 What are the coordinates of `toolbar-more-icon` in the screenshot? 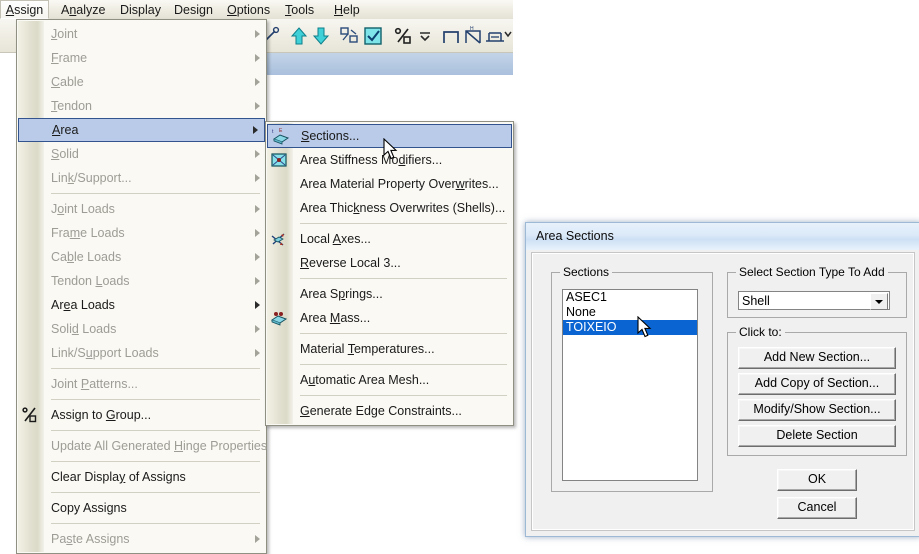 It's located at (514, 38).